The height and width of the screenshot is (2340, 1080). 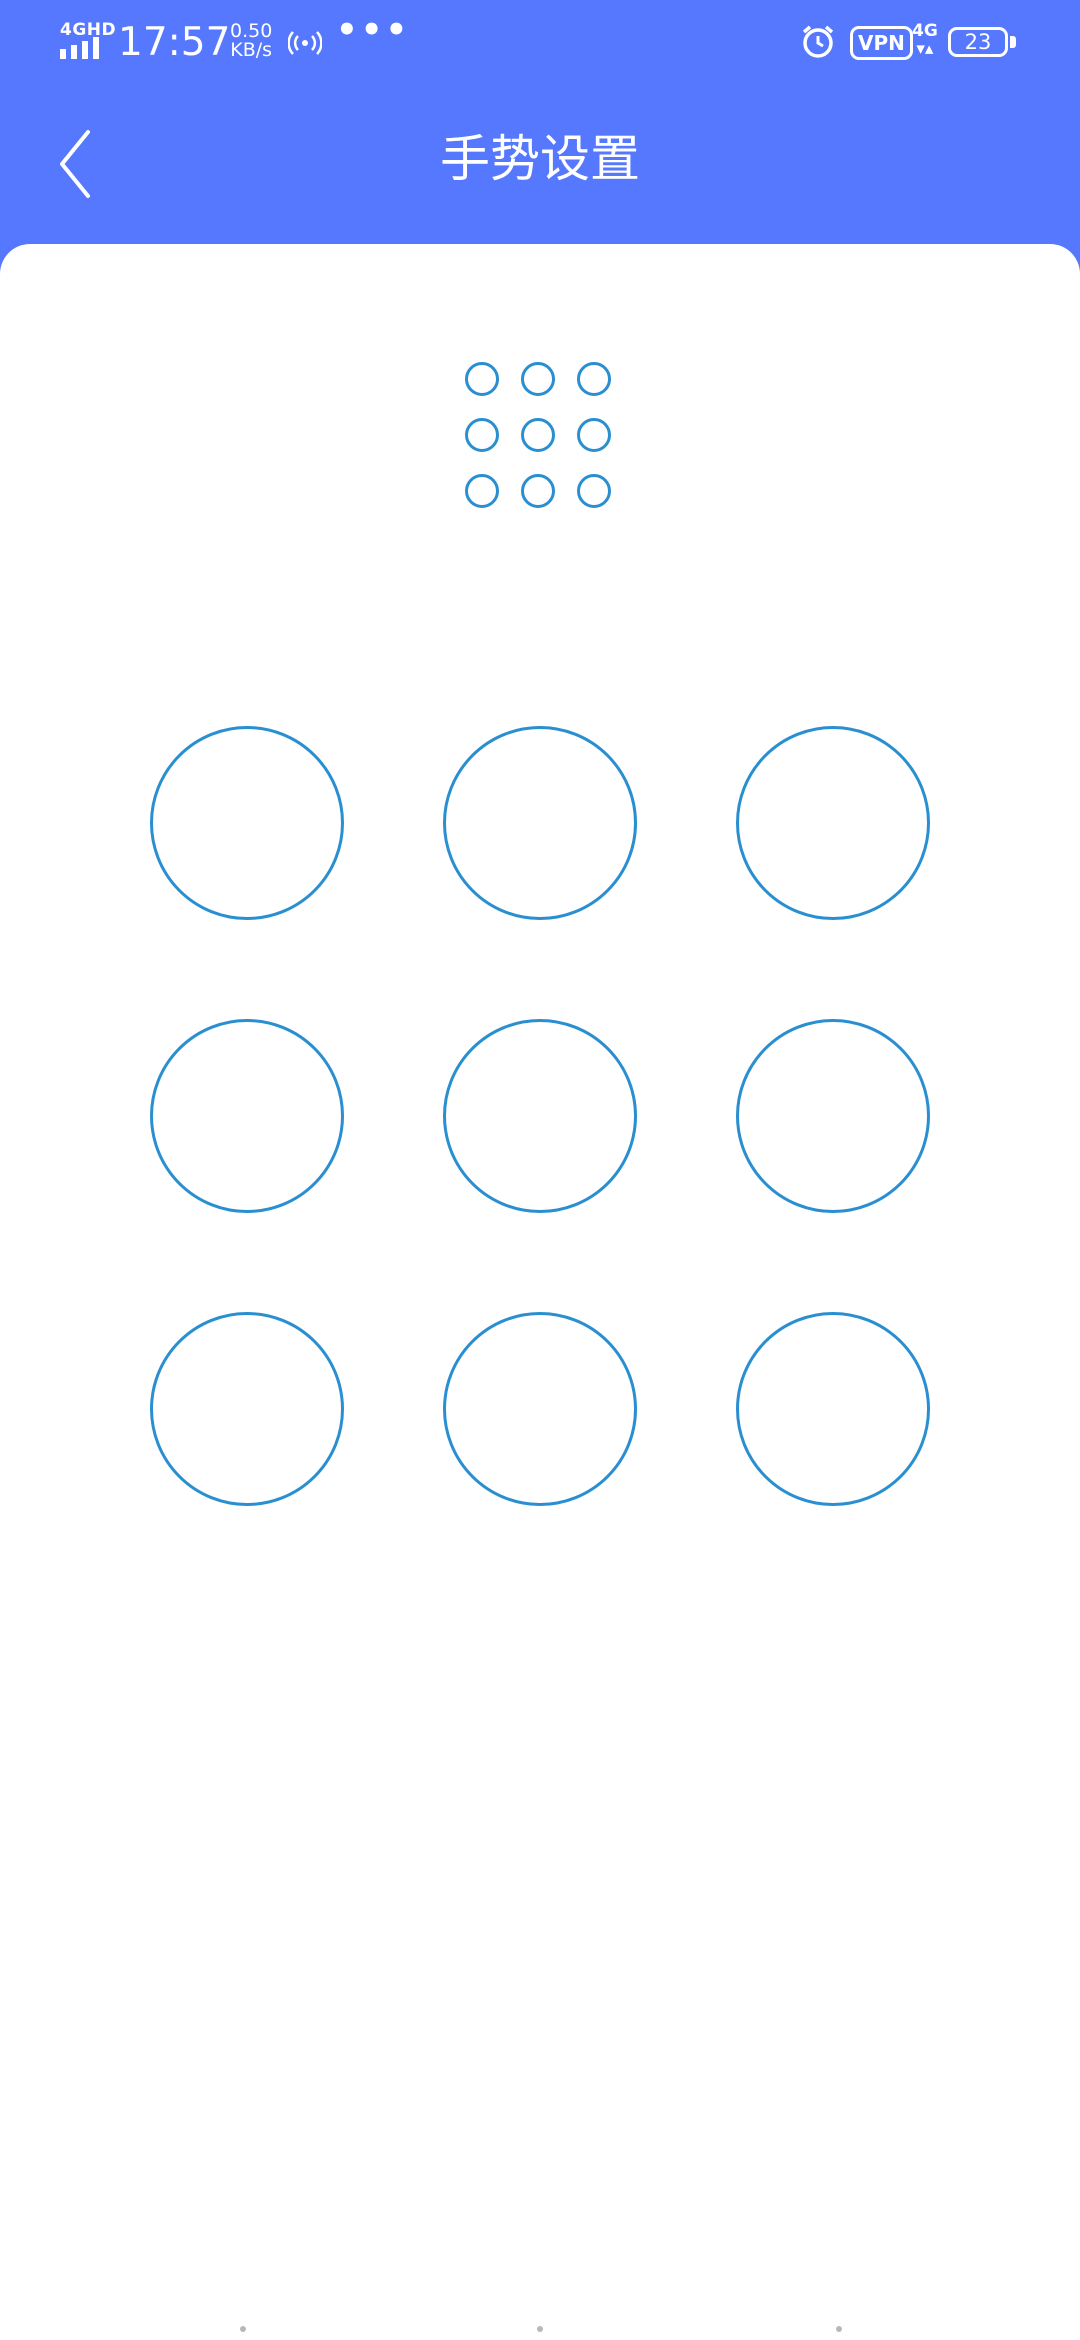 What do you see at coordinates (881, 43) in the screenshot?
I see `vpn-badge: VPN` at bounding box center [881, 43].